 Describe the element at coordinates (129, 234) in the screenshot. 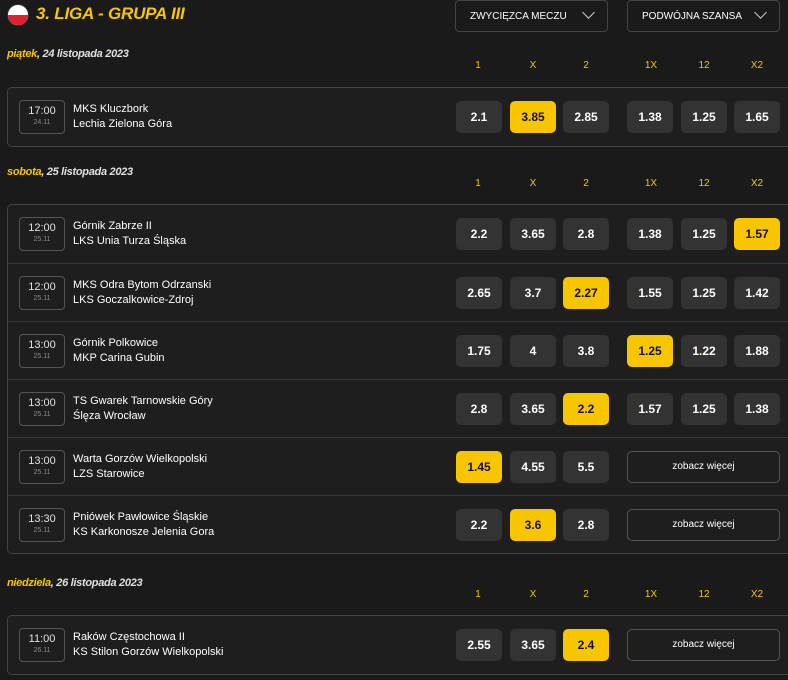

I see `match-teams: Górnik Zabrze II LKS Unia Turza Śląska` at that location.